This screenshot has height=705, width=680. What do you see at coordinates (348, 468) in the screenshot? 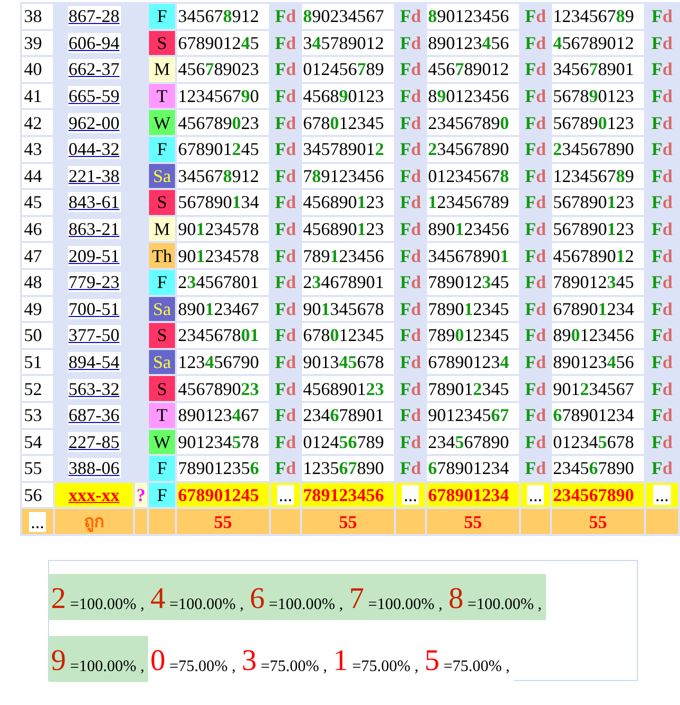
I see `number-cell: 123567890` at bounding box center [348, 468].